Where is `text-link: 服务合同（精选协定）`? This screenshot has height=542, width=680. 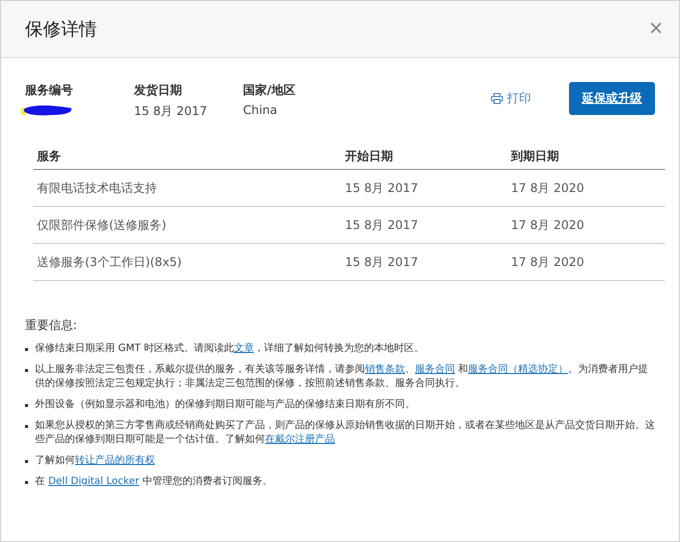
text-link: 服务合同（精选协定） is located at coordinates (518, 369).